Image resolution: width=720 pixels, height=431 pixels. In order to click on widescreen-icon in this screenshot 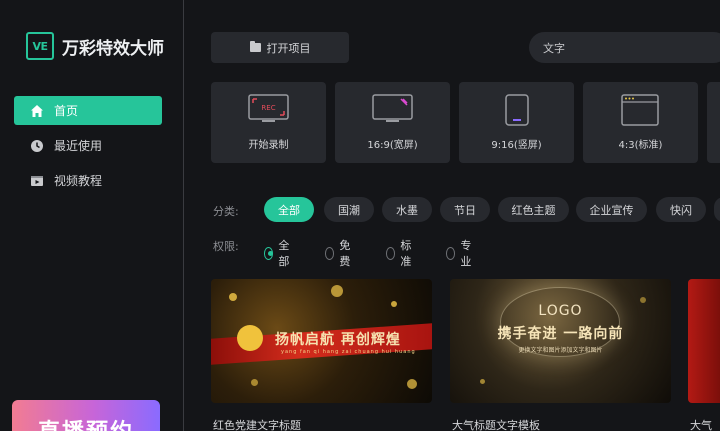, I will do `click(392, 108)`.